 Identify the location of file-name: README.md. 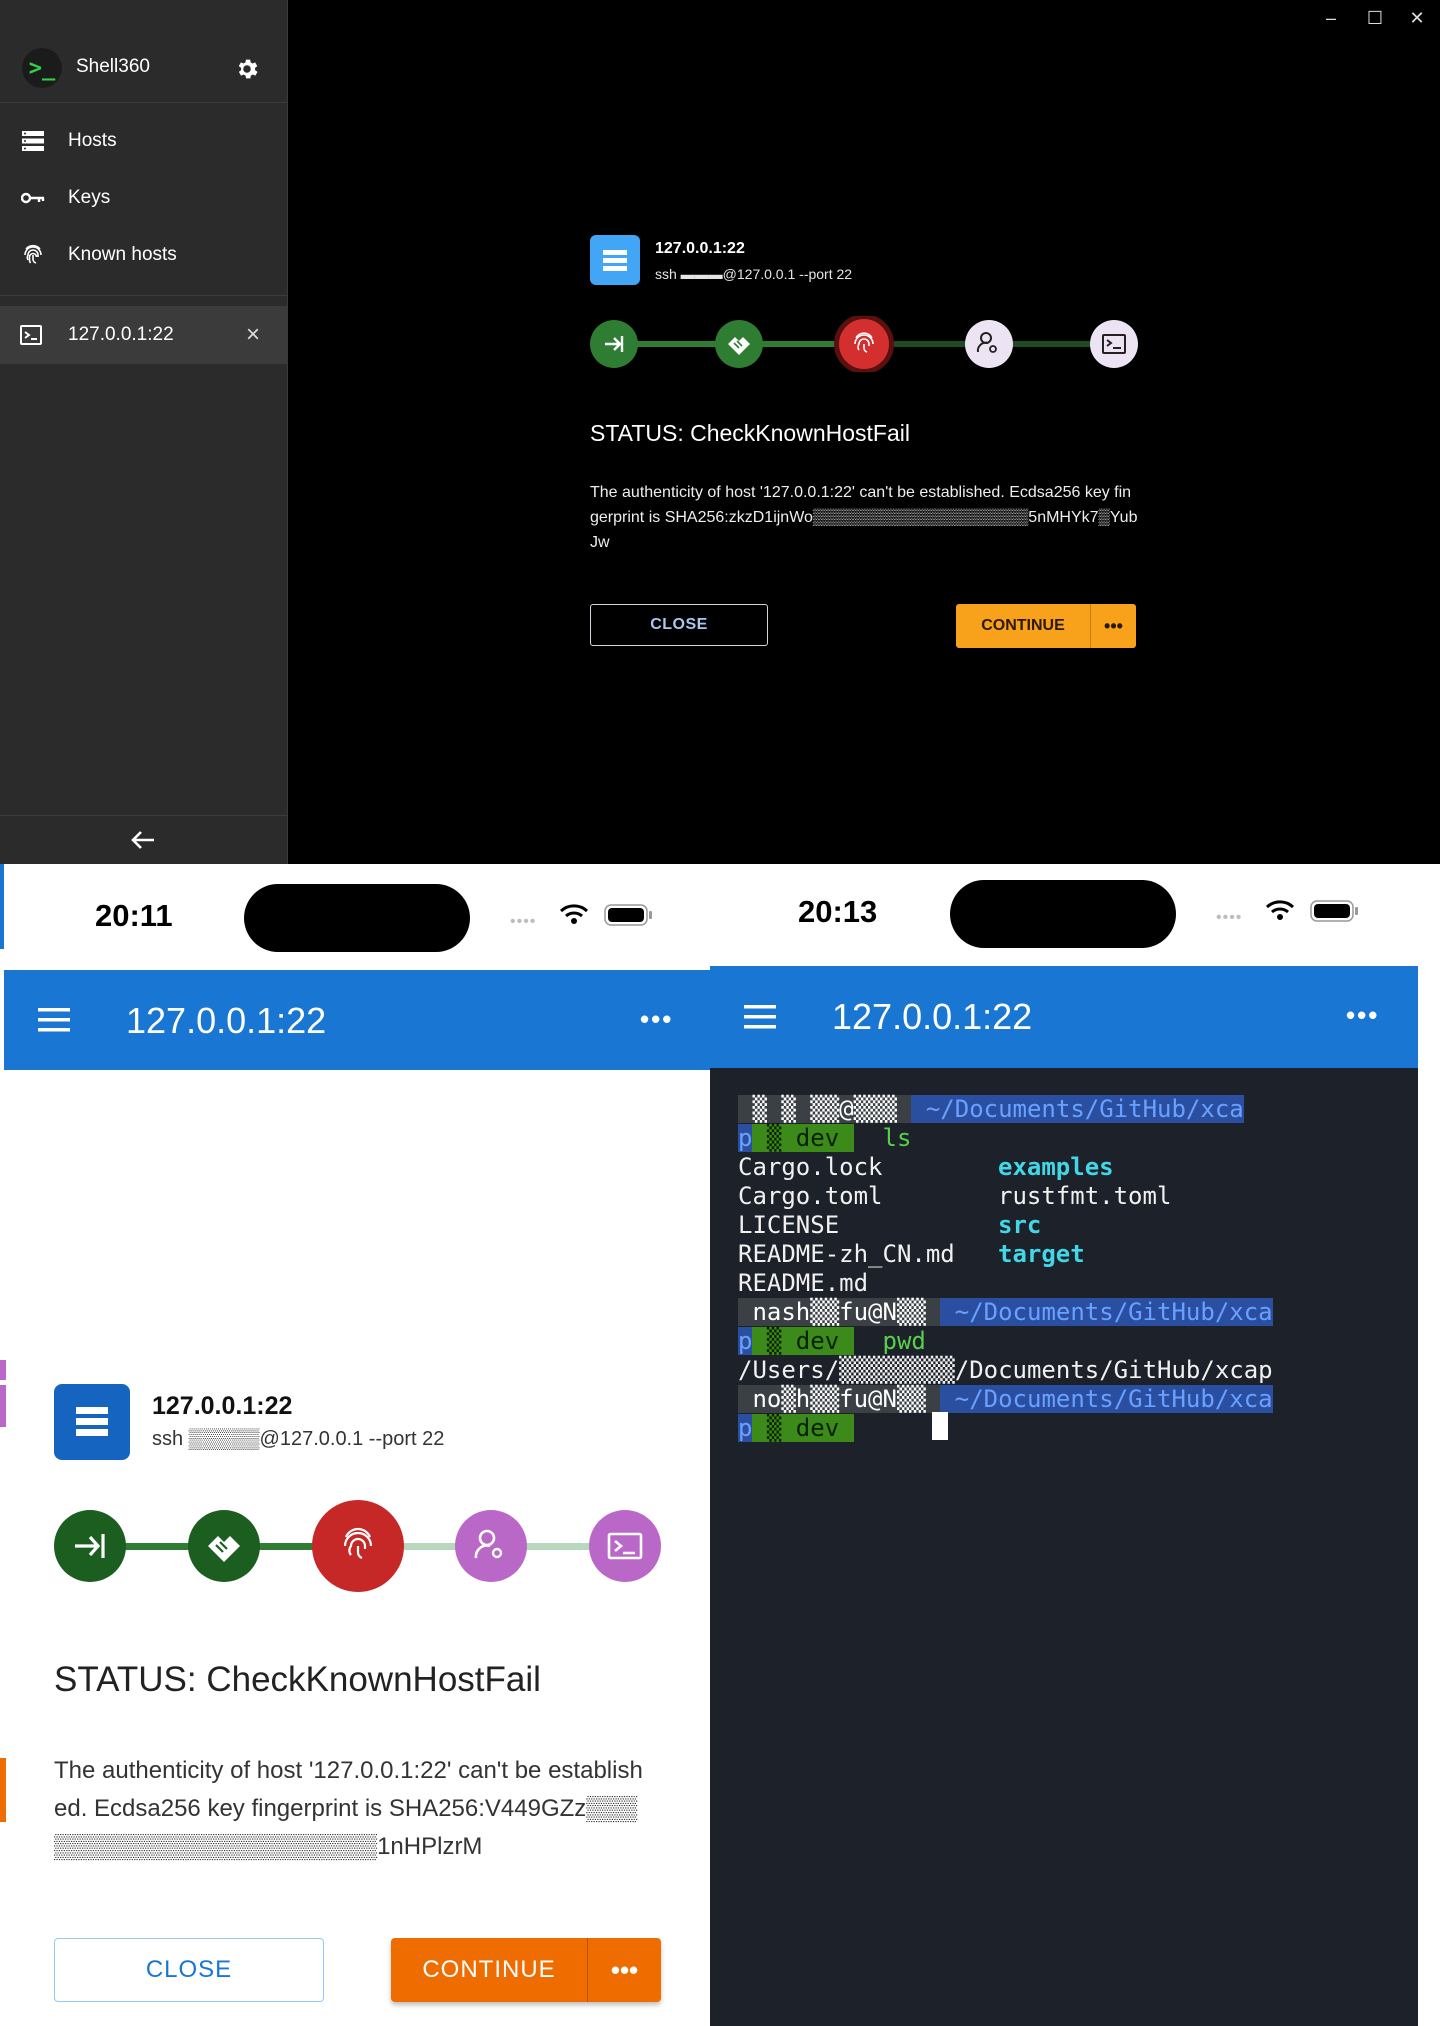
(803, 1283).